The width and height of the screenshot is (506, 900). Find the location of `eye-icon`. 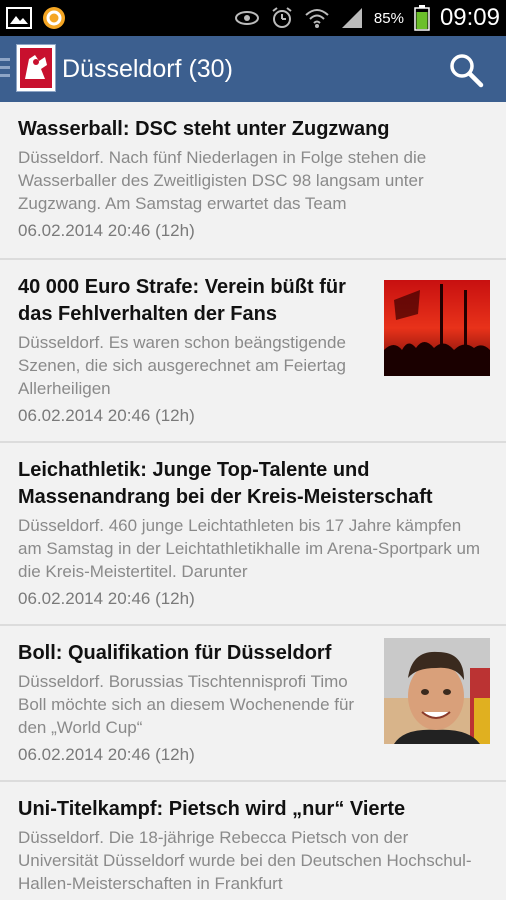

eye-icon is located at coordinates (246, 18).